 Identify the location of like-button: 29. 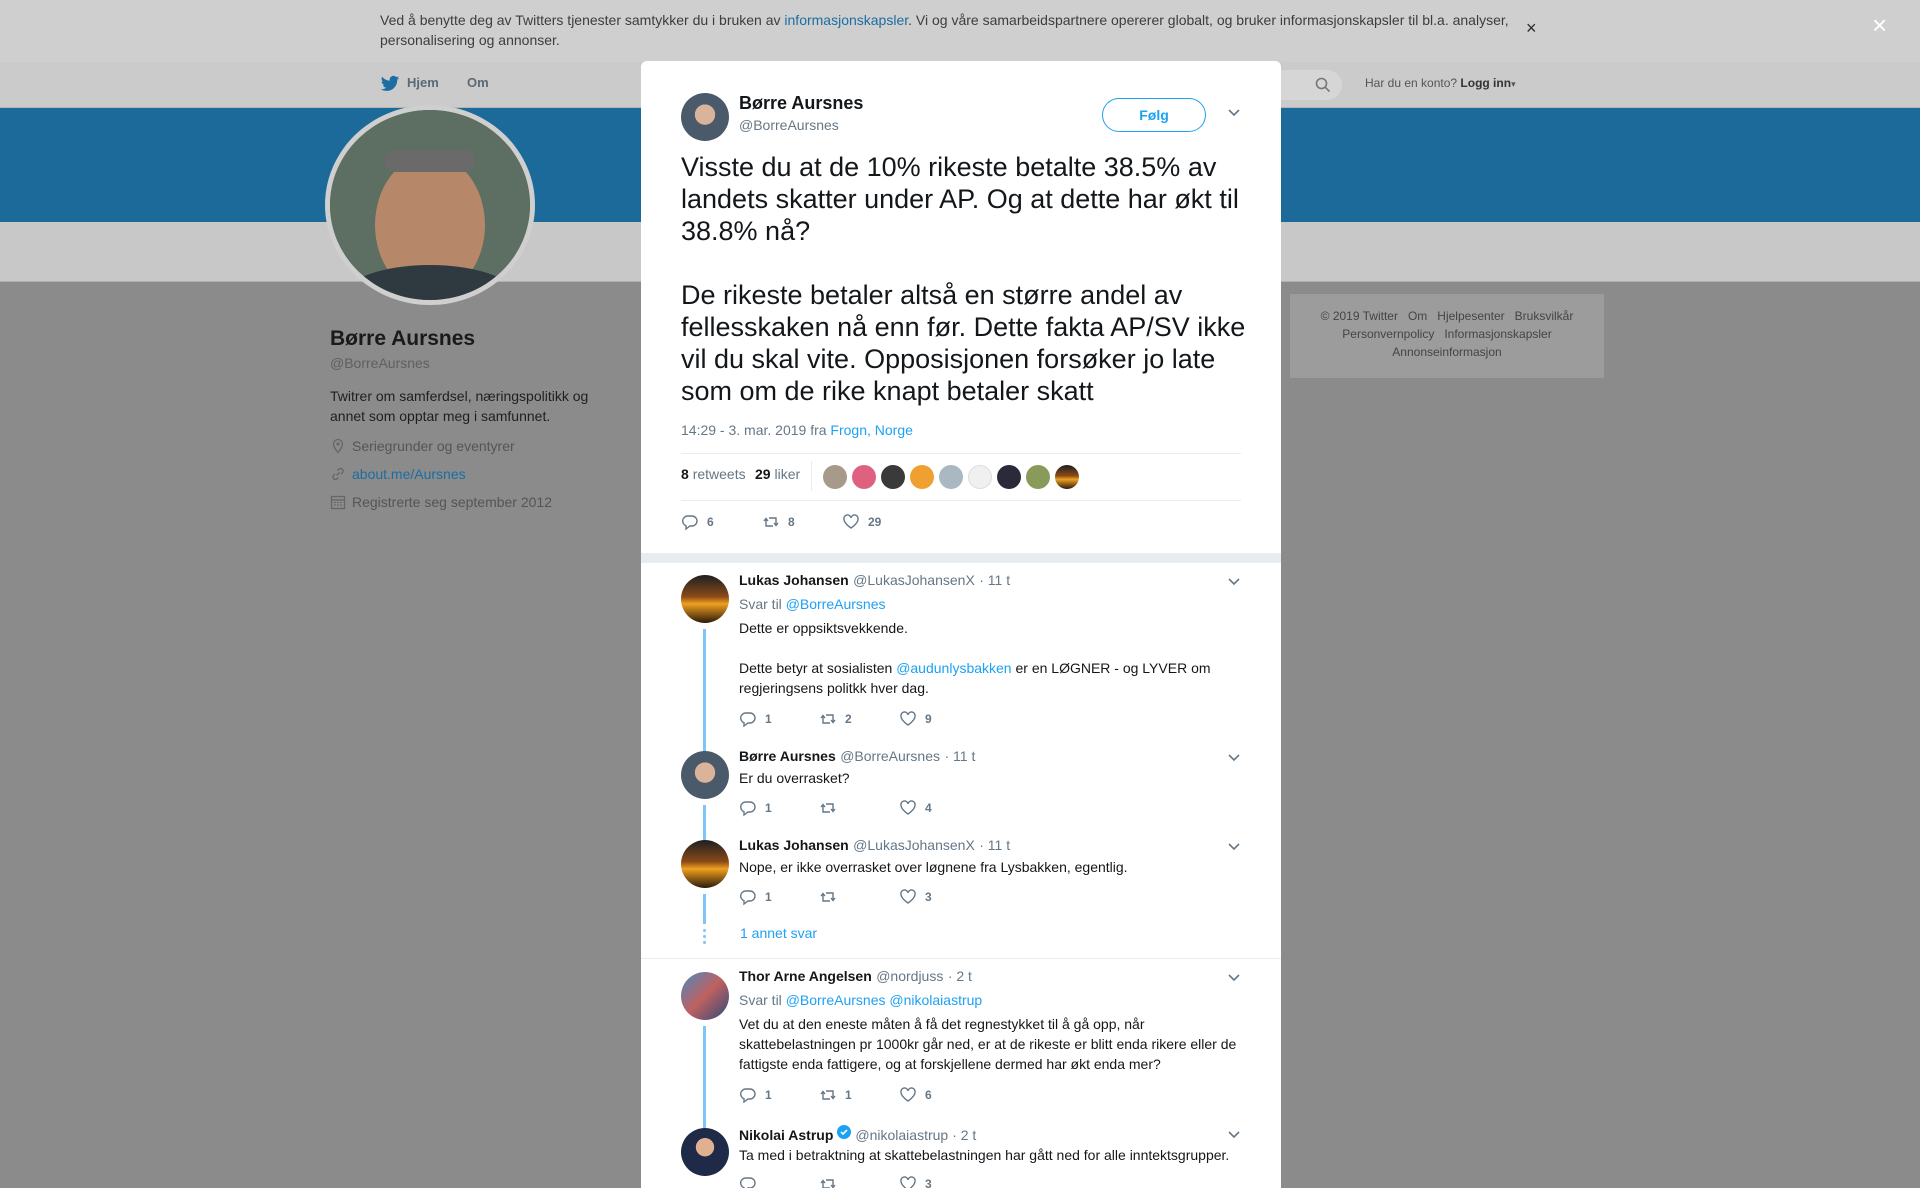
(861, 522).